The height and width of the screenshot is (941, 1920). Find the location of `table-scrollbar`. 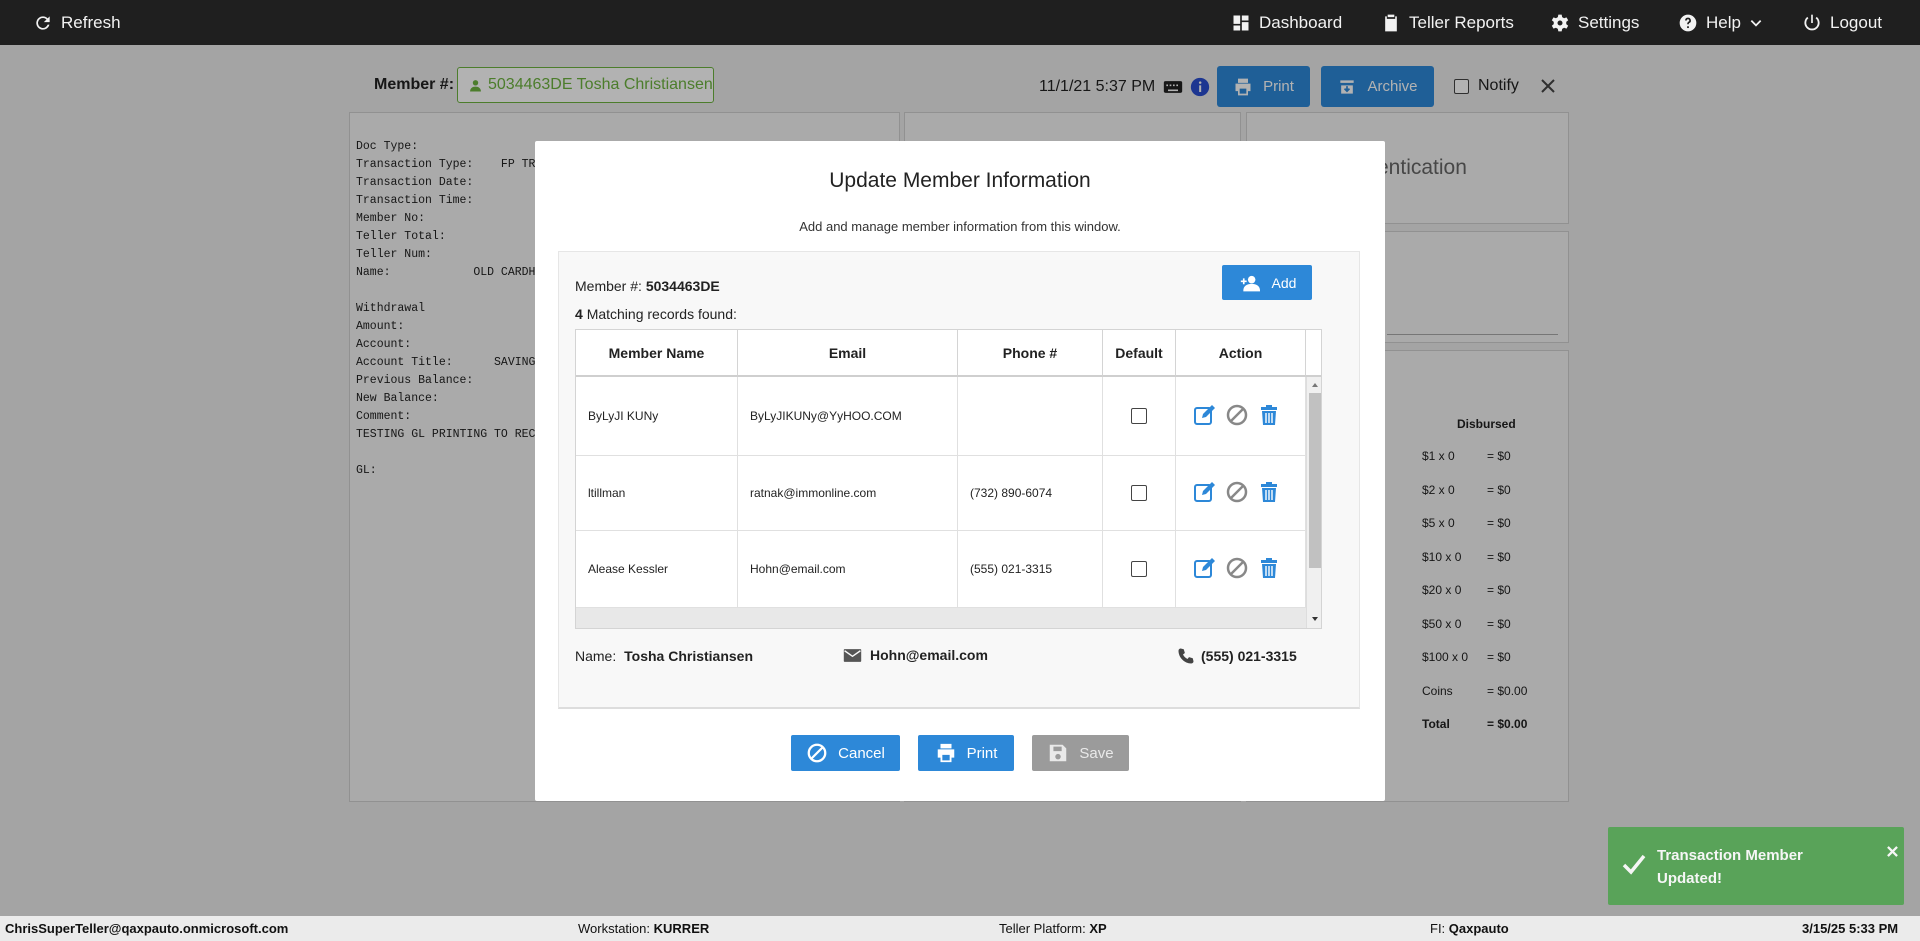

table-scrollbar is located at coordinates (1313, 502).